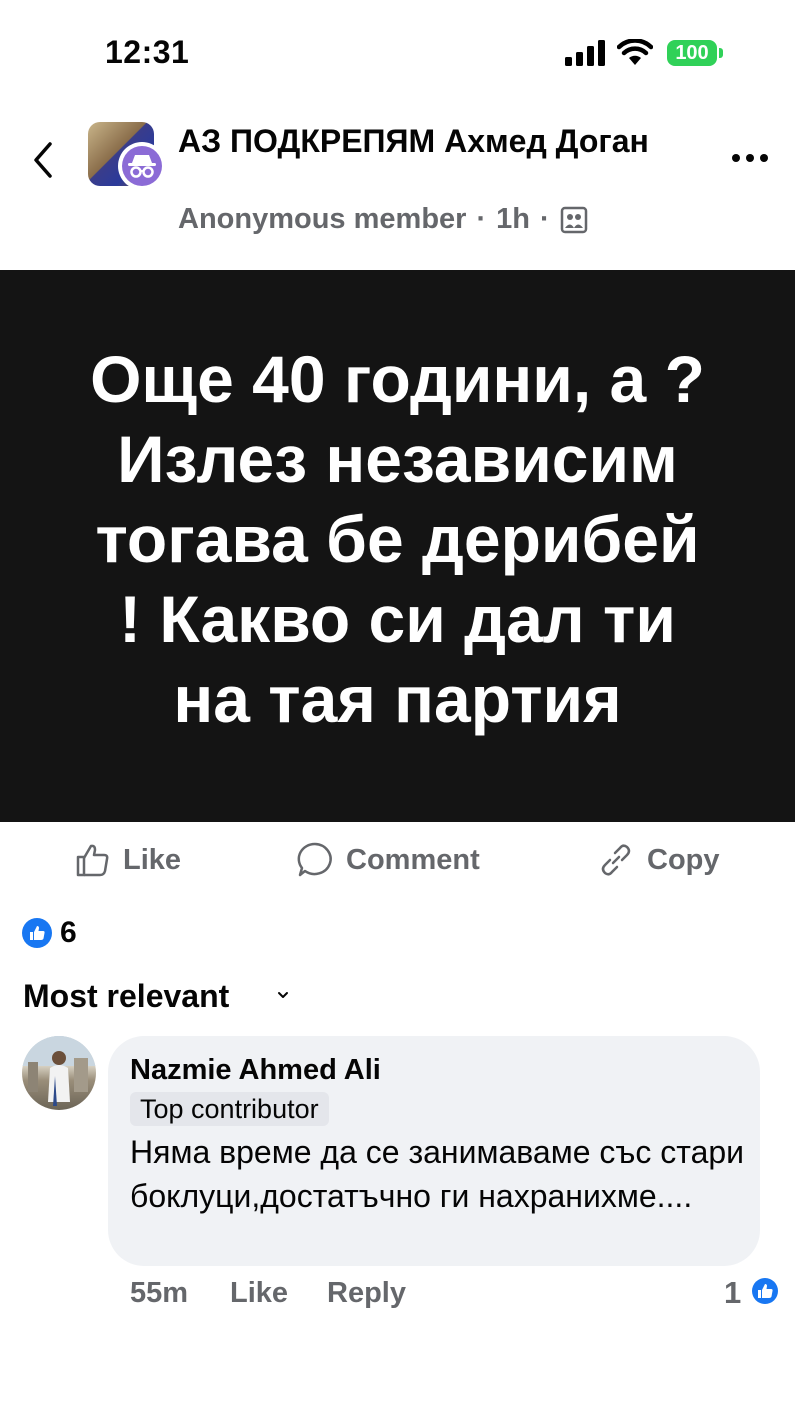 The height and width of the screenshot is (1420, 795). What do you see at coordinates (732, 1293) in the screenshot?
I see `comment-reaction-count: 1` at bounding box center [732, 1293].